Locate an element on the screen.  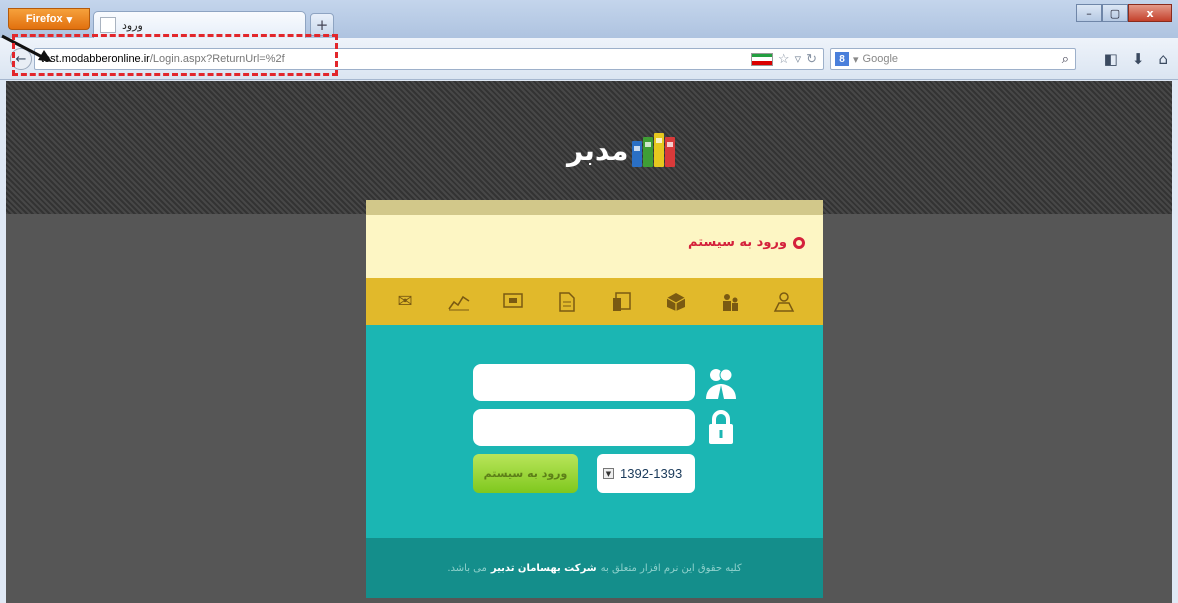
footer-company-link: شرکت بهسامان تدبیر is located at coordinates (544, 568).